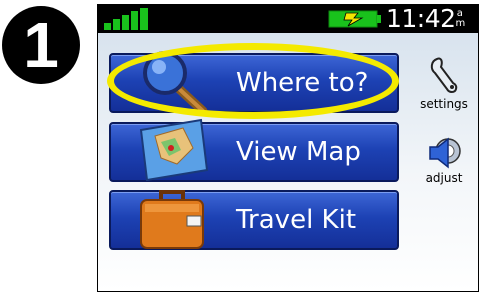 This screenshot has width=481, height=294. I want to click on view-map-label: View Map, so click(298, 152).